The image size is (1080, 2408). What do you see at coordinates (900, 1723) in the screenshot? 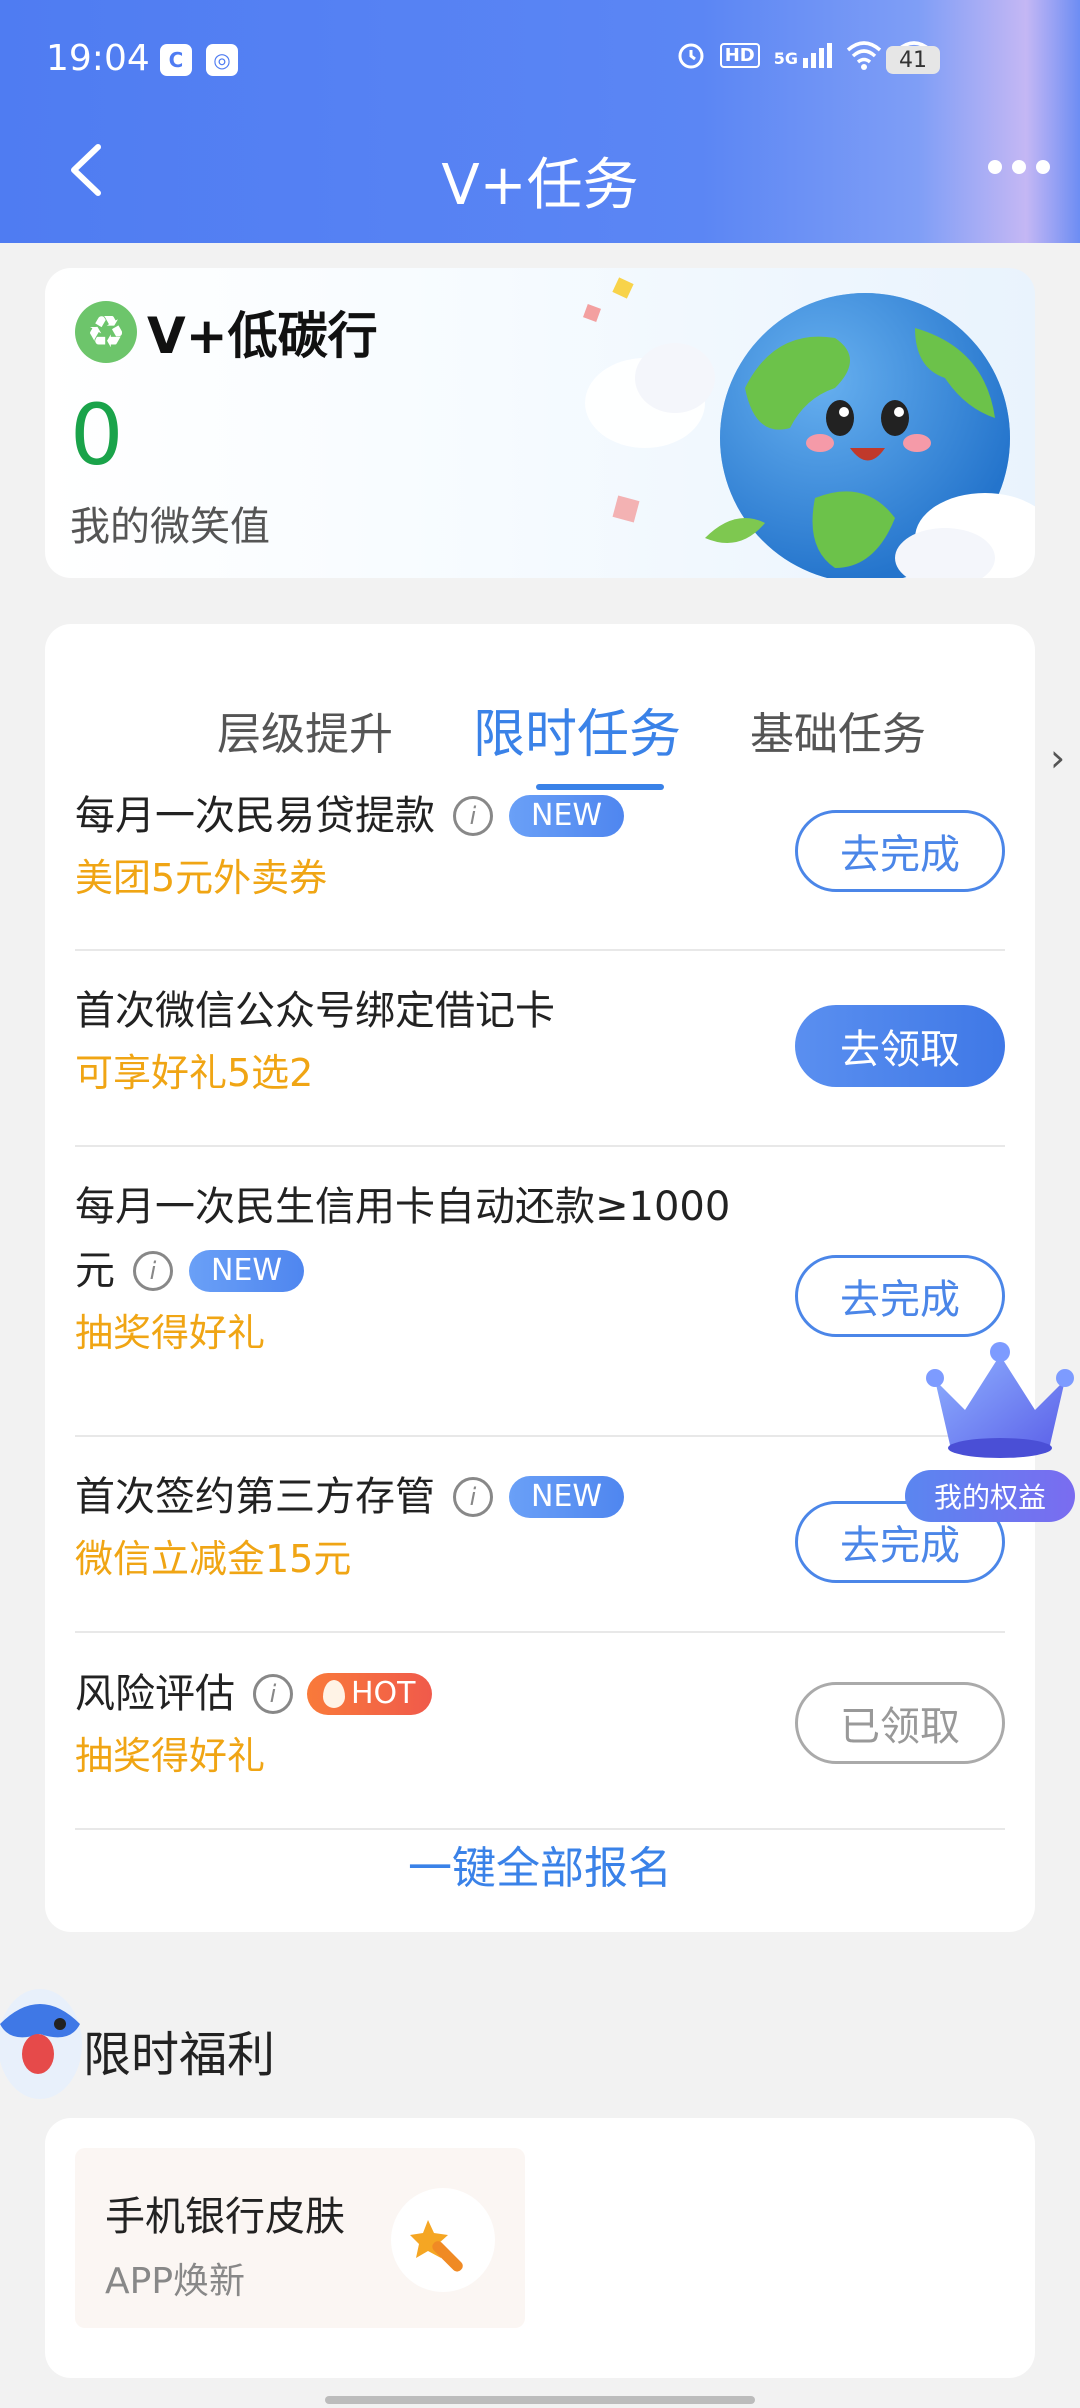
I see `claimed-button: 已领取` at bounding box center [900, 1723].